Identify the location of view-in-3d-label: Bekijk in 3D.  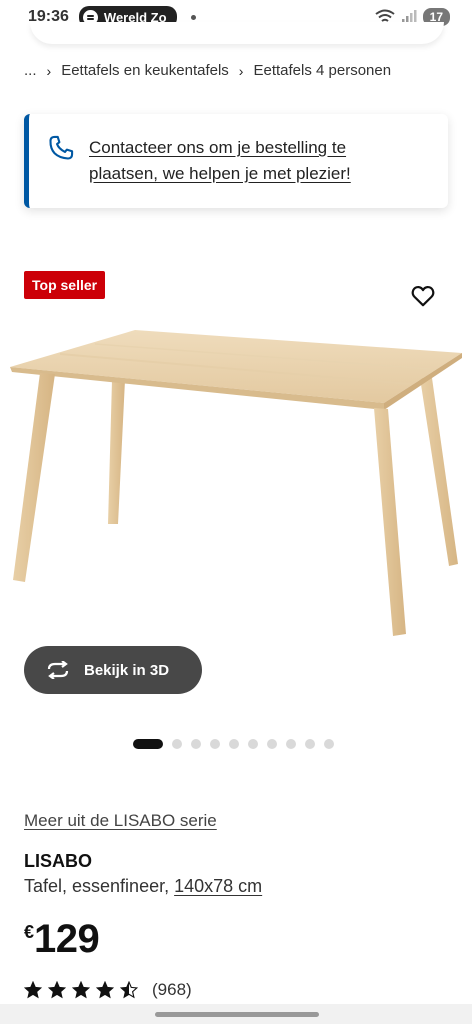
(127, 670).